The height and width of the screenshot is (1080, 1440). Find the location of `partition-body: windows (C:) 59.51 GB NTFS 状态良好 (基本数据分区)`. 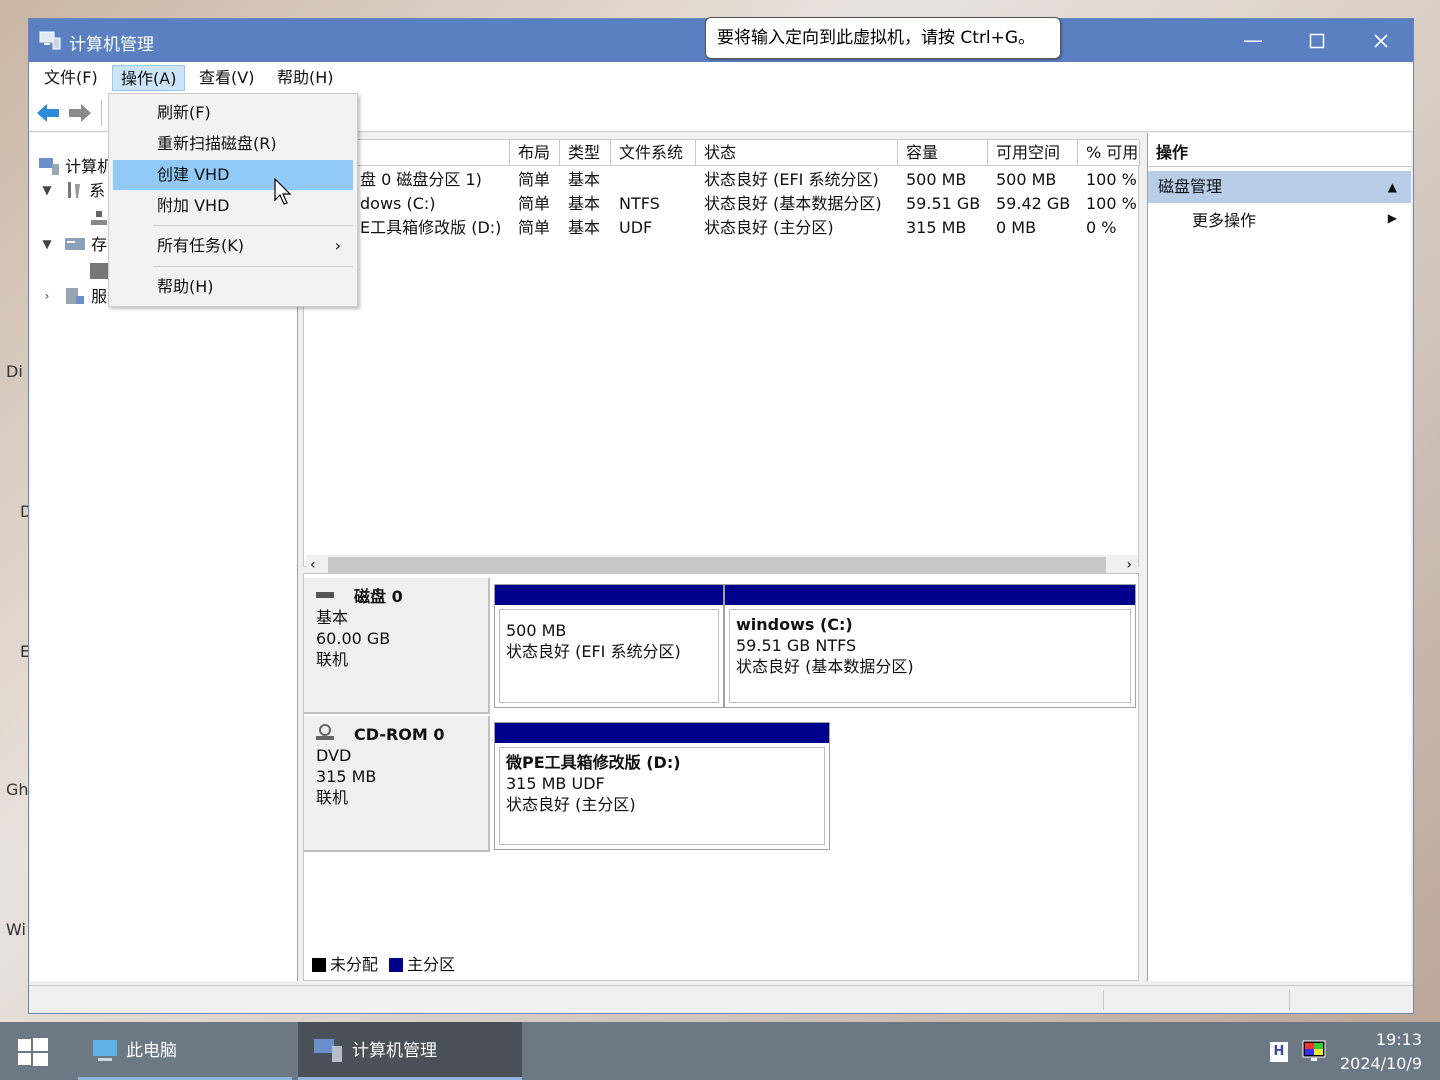

partition-body: windows (C:) 59.51 GB NTFS 状态良好 (基本数据分区) is located at coordinates (930, 656).